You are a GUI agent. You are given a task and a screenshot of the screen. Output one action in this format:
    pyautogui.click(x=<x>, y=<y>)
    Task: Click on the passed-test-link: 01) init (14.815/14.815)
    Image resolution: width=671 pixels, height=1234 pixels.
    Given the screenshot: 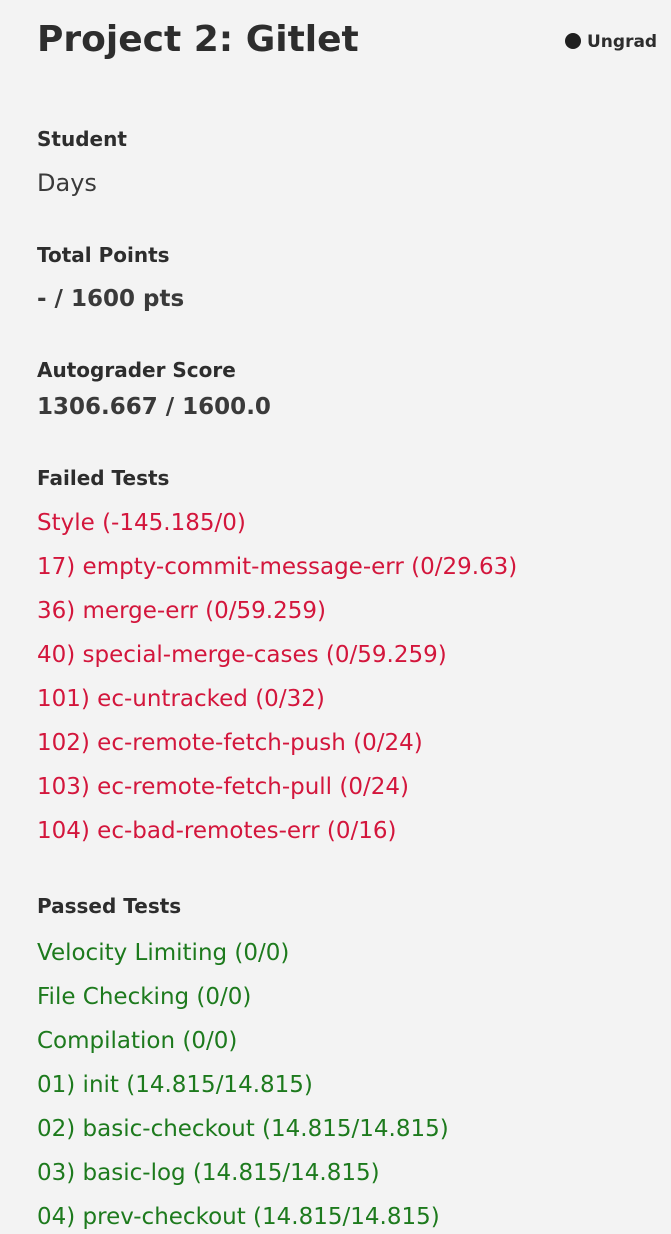 What is the action you would take?
    pyautogui.click(x=243, y=1091)
    